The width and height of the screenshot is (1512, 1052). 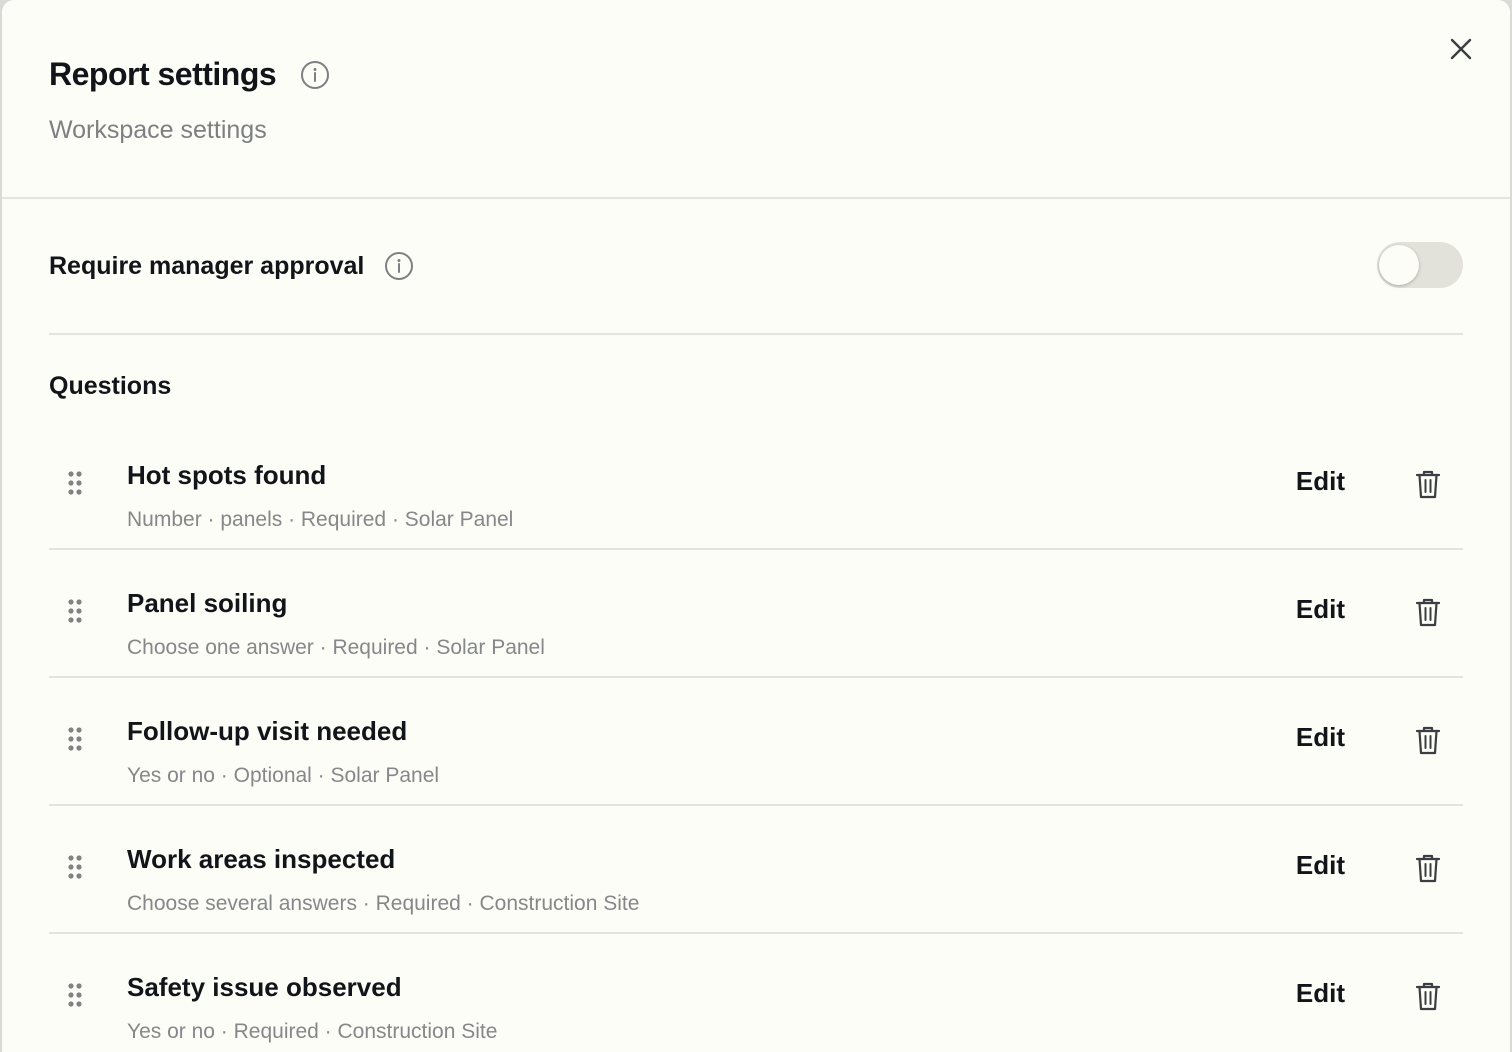 What do you see at coordinates (1420, 265) in the screenshot?
I see `manager-approval-toggle` at bounding box center [1420, 265].